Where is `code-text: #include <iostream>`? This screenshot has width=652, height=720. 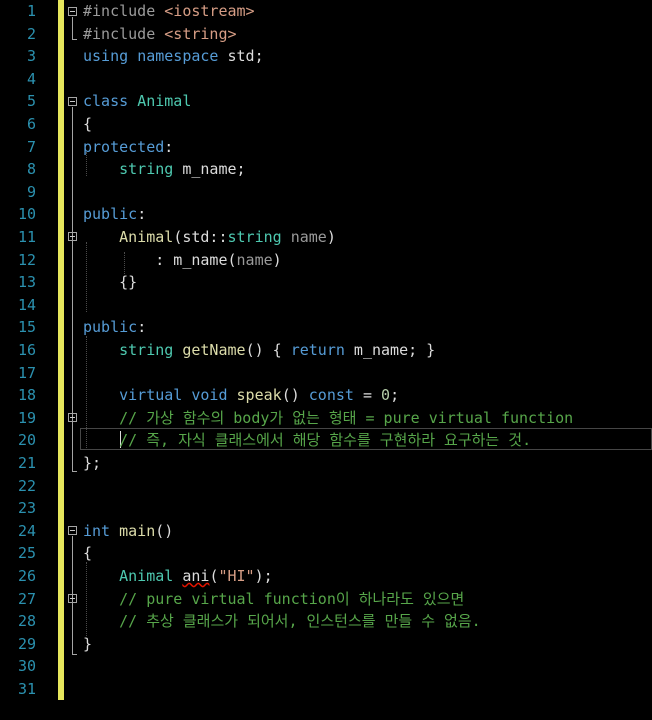 code-text: #include <iostream> is located at coordinates (169, 11).